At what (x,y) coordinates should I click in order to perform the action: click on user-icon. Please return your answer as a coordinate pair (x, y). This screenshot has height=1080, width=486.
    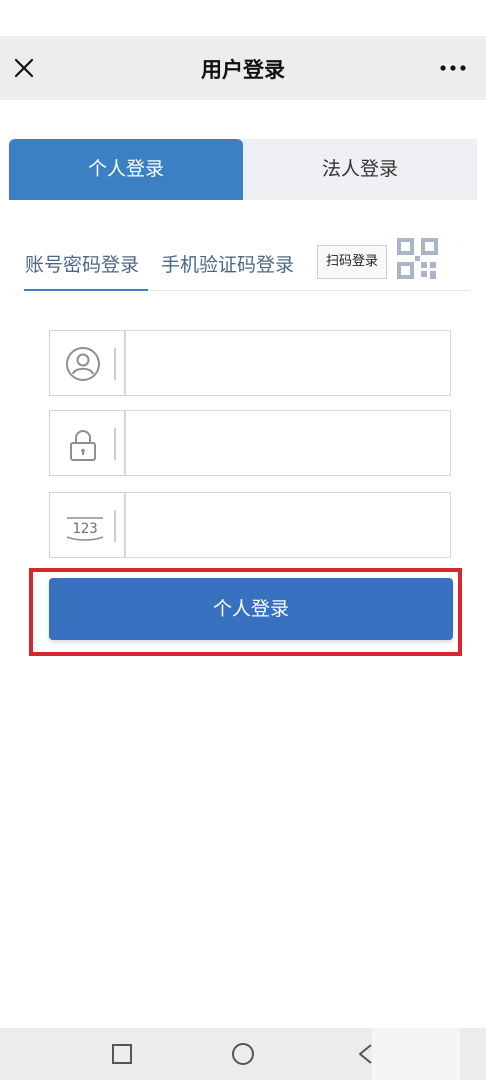
    Looking at the image, I should click on (83, 364).